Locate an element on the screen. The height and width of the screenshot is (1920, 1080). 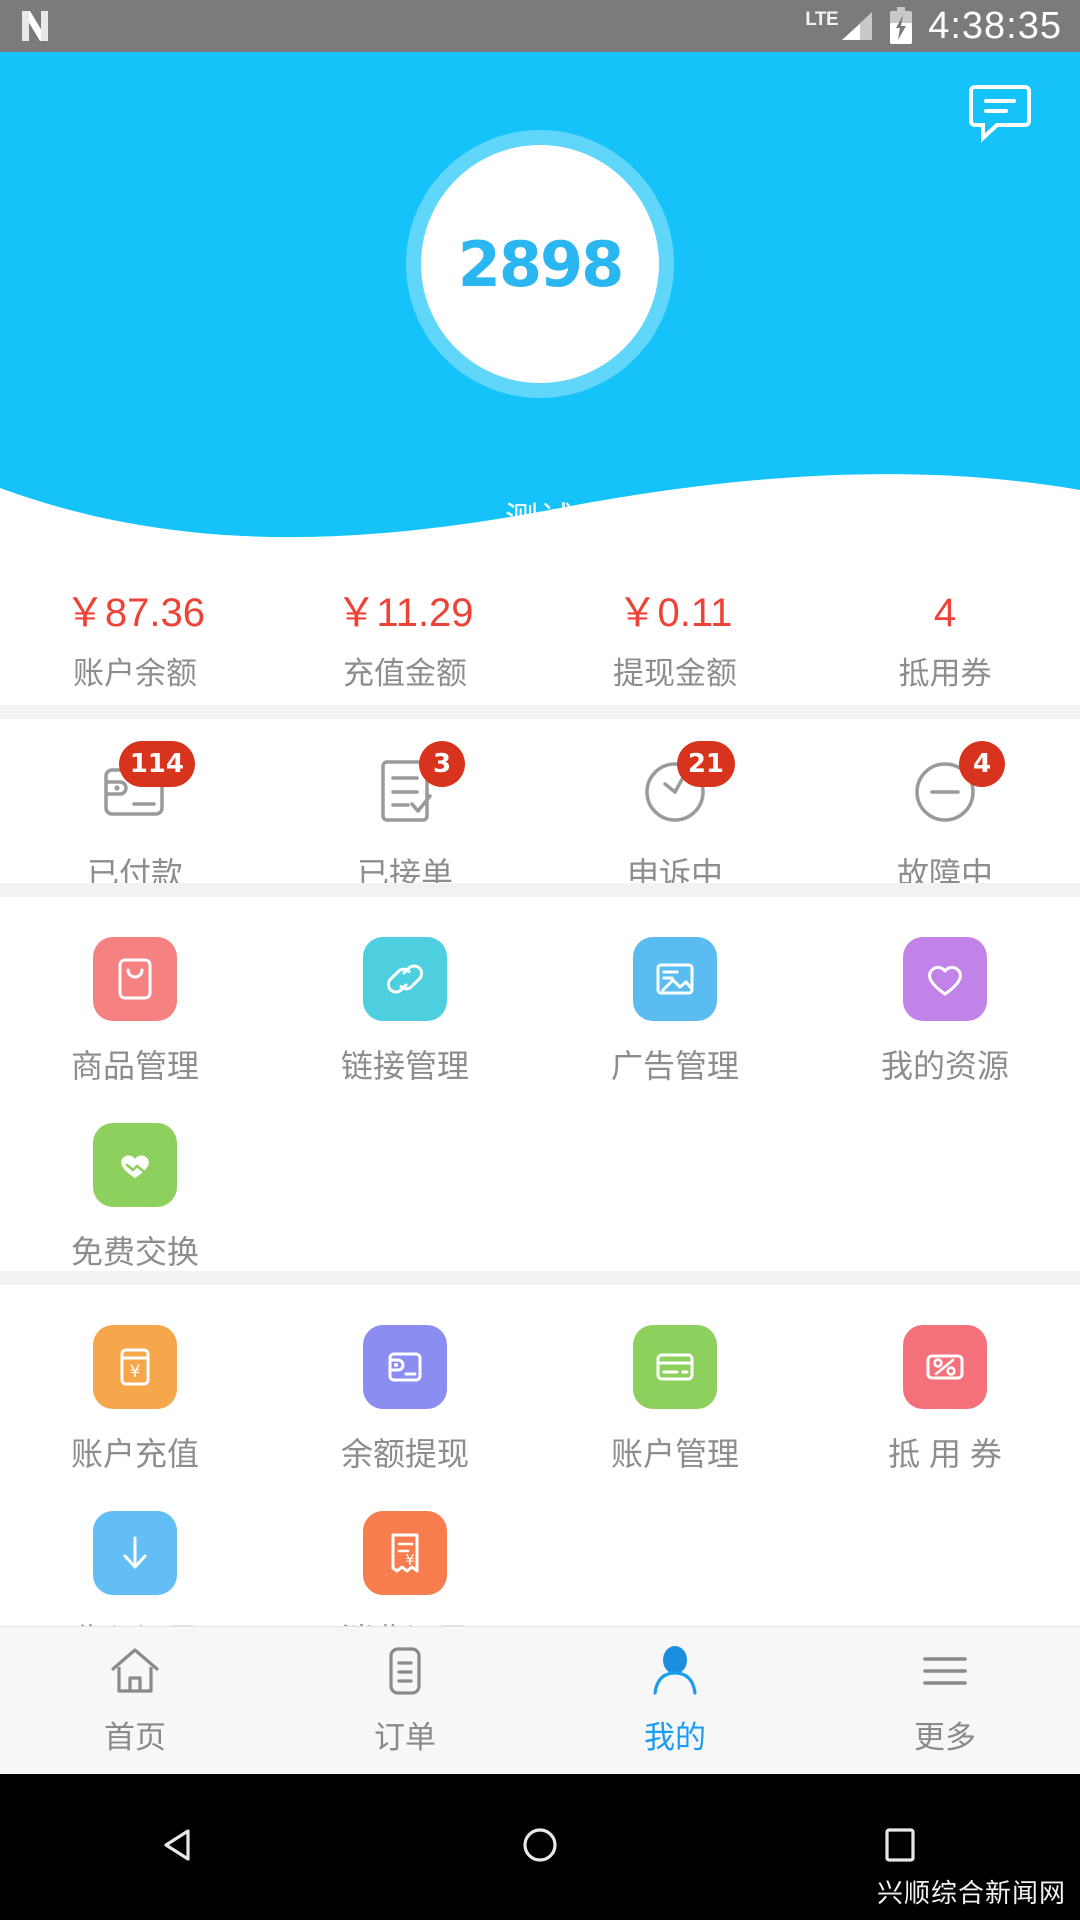
credit-card-icon is located at coordinates (675, 1367).